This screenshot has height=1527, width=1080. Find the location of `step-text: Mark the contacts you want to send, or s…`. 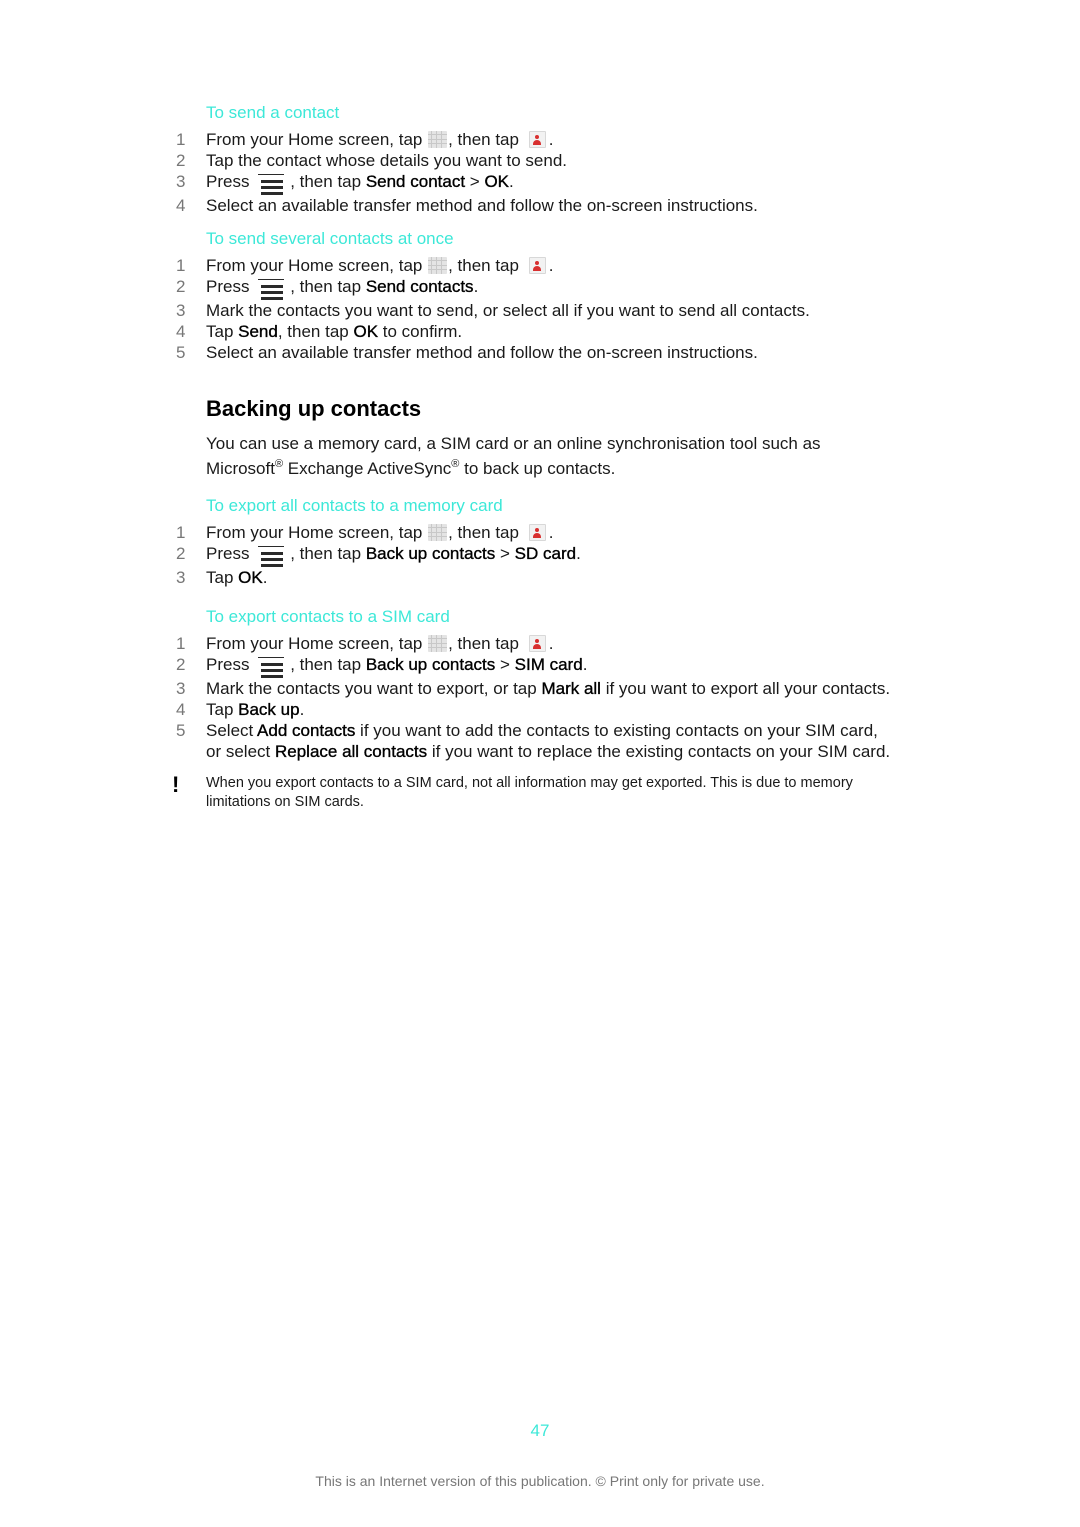

step-text: Mark the contacts you want to send, or s… is located at coordinates (508, 310).